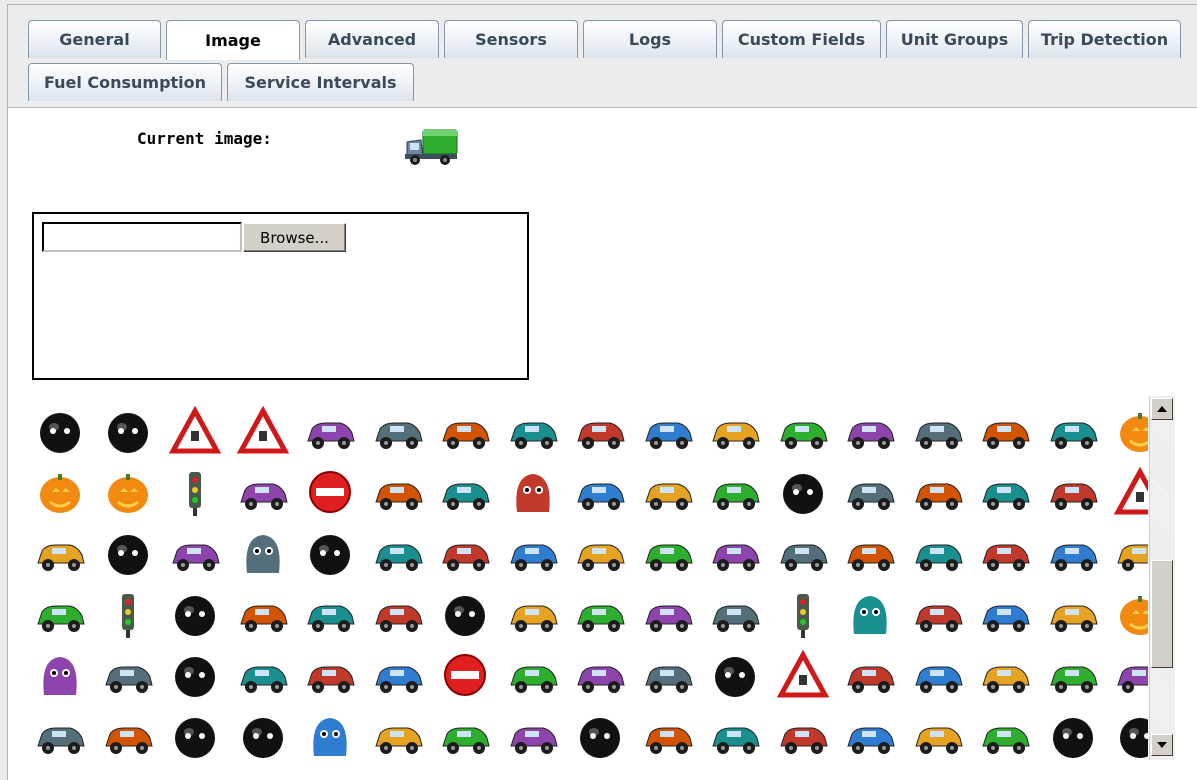 This screenshot has width=1197, height=780. I want to click on cookie-monster-icon, so click(263, 553).